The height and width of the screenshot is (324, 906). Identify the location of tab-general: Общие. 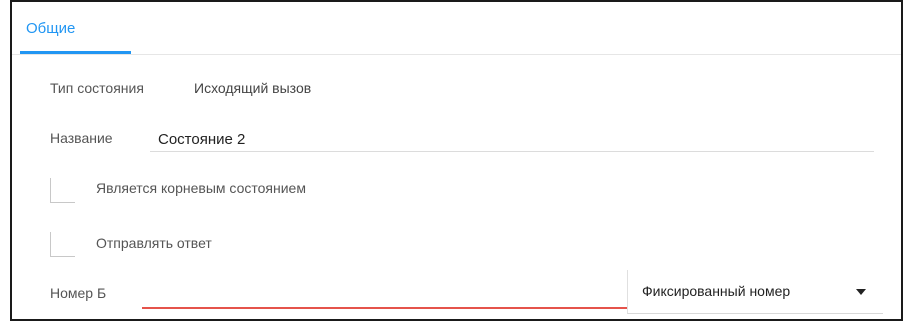
(50, 28).